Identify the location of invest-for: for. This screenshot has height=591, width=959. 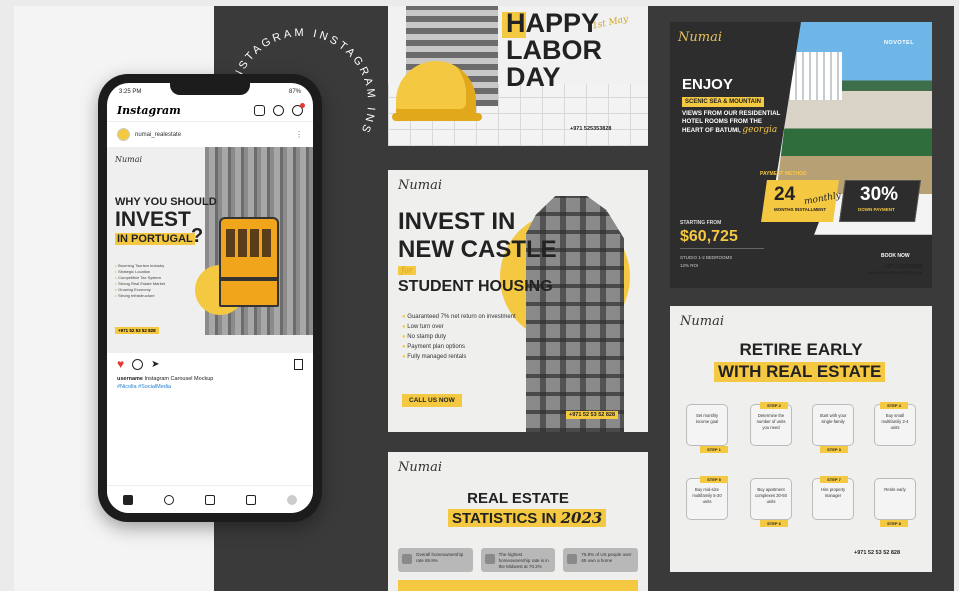
(407, 270).